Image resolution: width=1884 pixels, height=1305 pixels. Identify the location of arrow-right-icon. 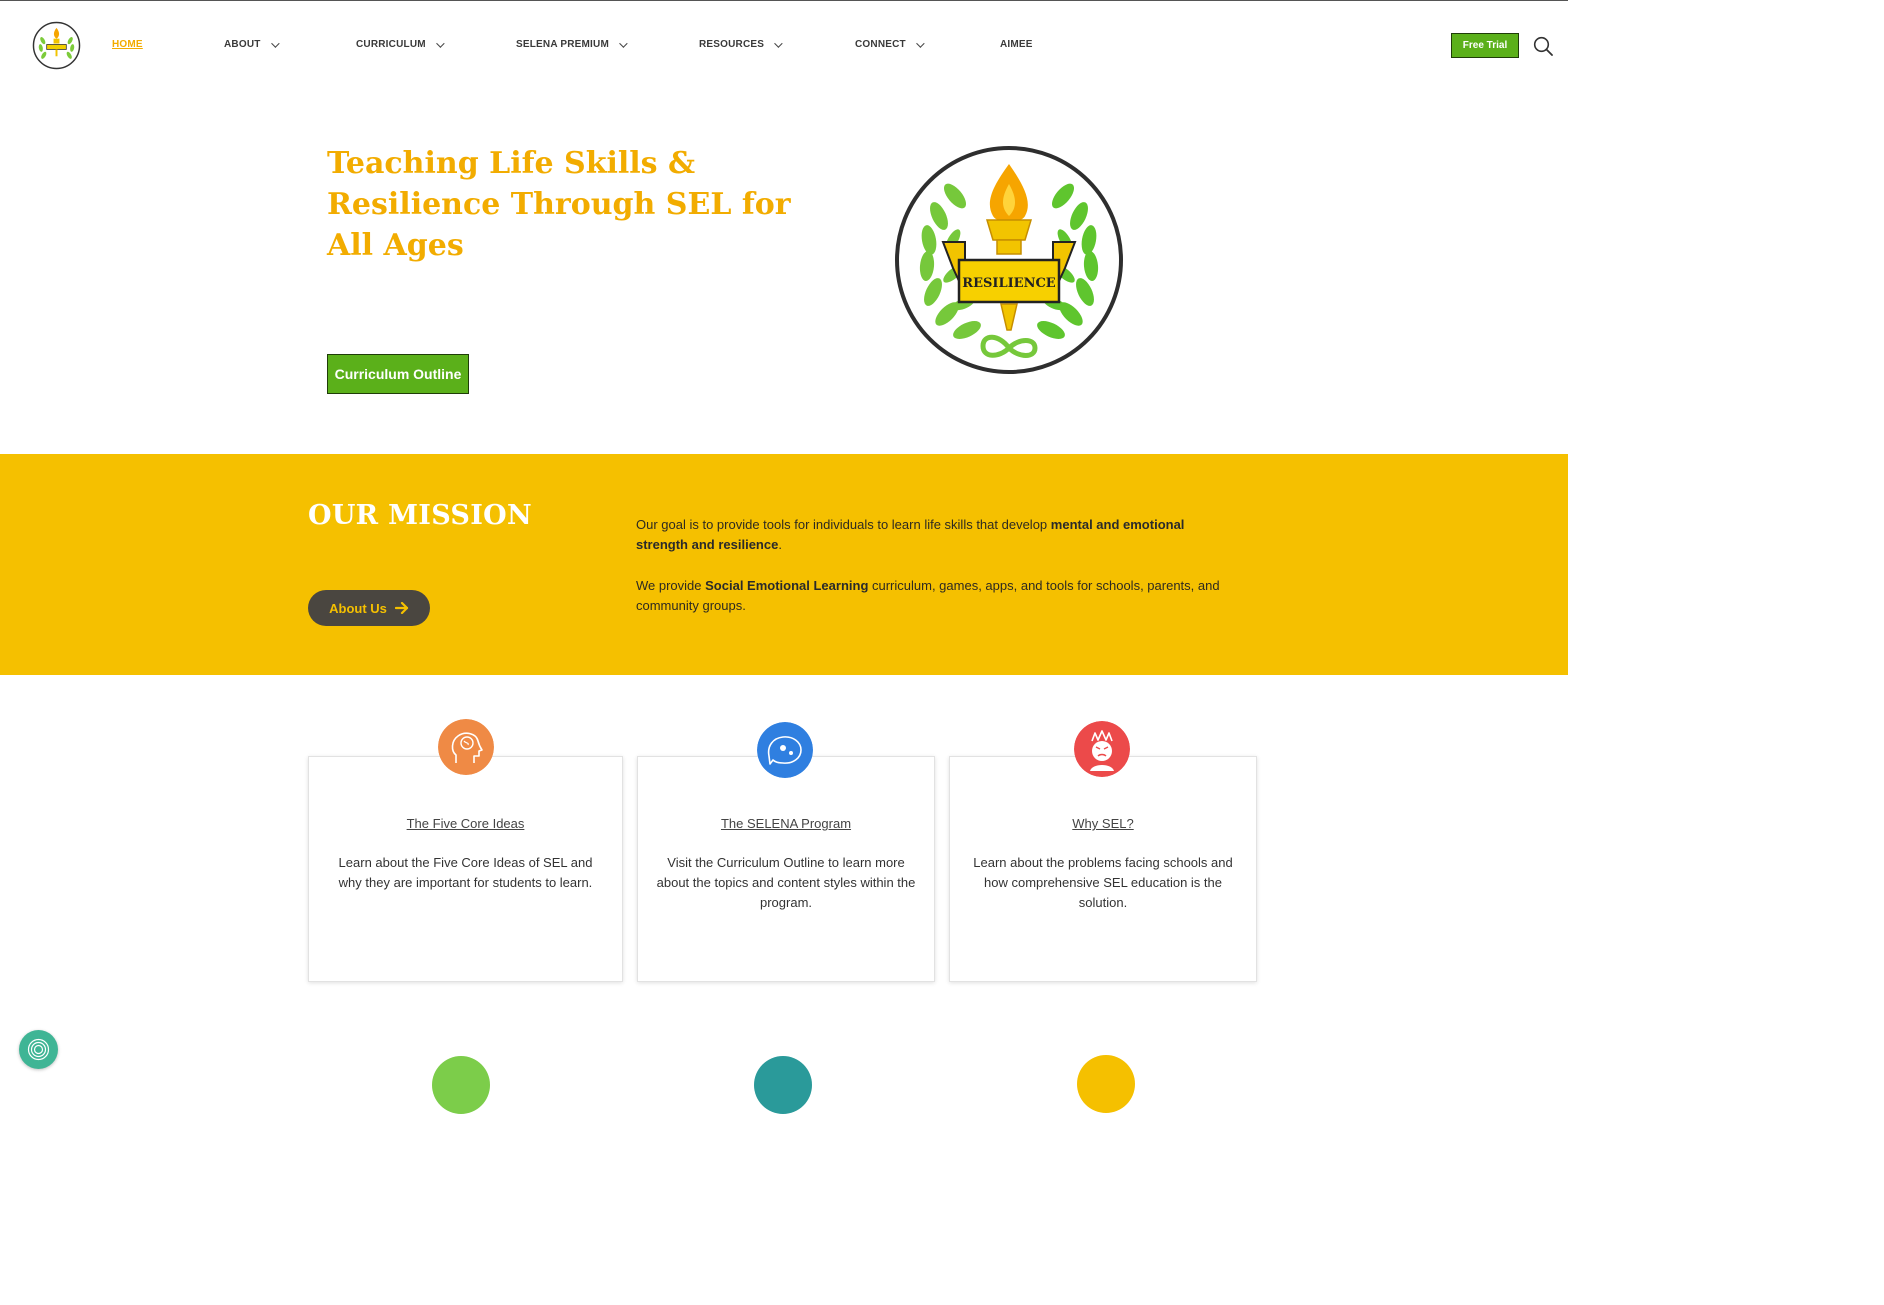
(401, 608).